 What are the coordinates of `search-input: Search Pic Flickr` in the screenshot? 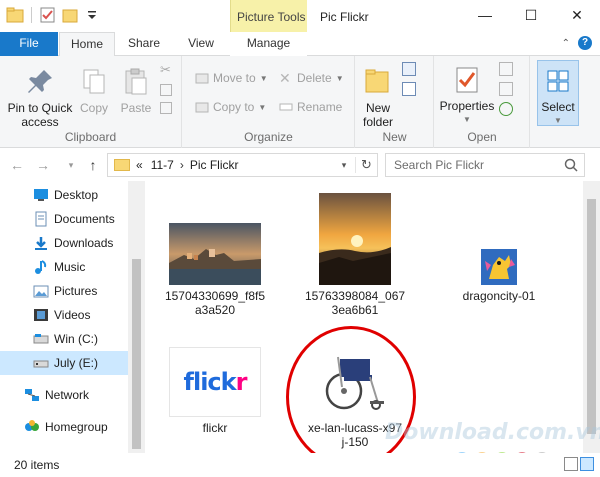 It's located at (485, 165).